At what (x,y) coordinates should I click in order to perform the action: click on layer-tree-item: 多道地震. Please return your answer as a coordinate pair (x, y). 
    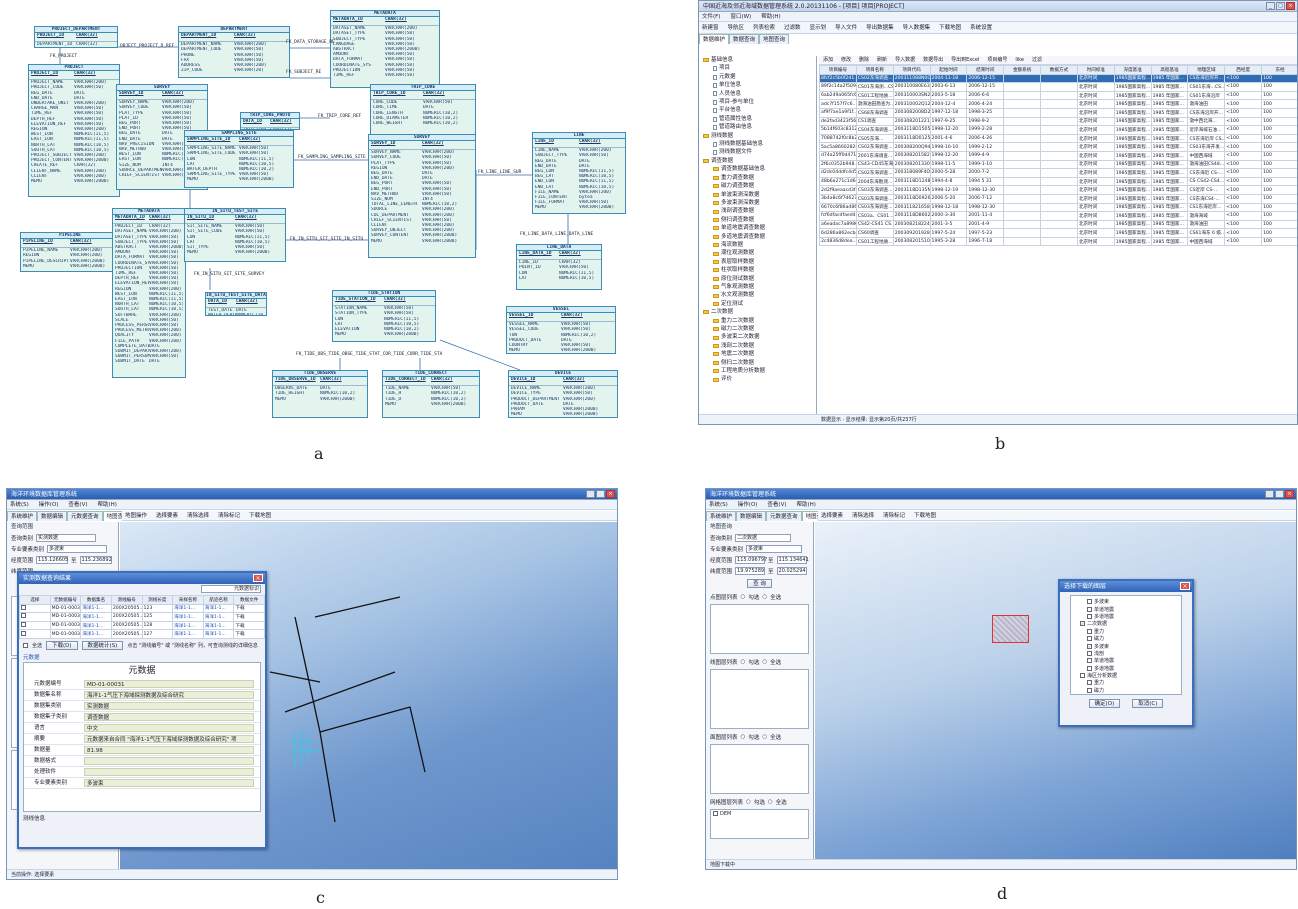
    Looking at the image, I should click on (1126, 616).